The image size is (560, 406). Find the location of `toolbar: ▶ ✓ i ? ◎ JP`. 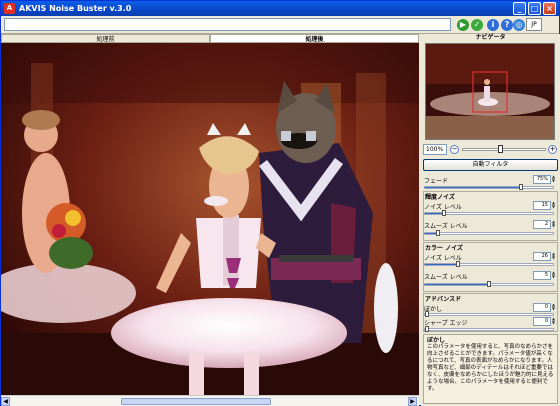

toolbar: ▶ ✓ i ? ◎ JP is located at coordinates (280, 25).